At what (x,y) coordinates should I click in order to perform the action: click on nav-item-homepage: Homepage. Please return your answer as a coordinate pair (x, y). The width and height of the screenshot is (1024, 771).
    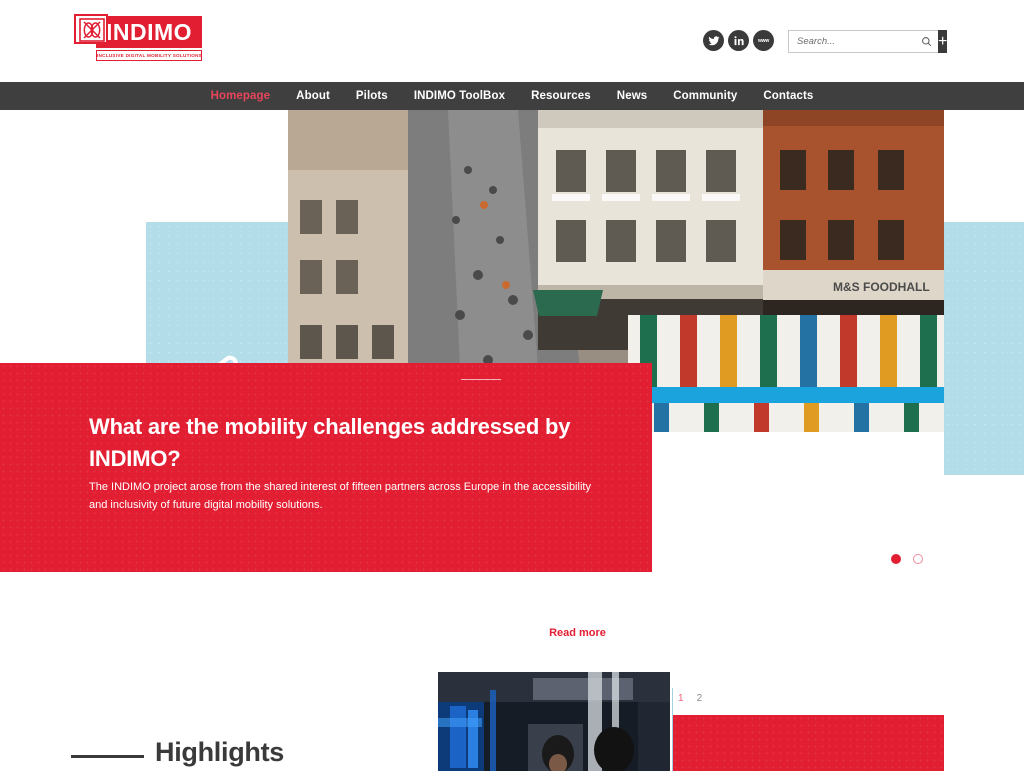
    Looking at the image, I should click on (241, 96).